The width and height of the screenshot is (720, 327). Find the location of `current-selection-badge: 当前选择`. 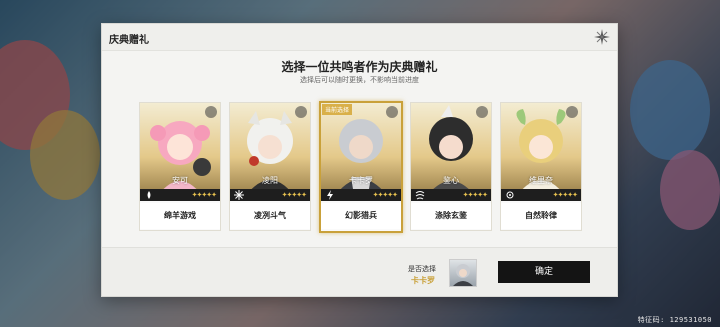

current-selection-badge: 当前选择 is located at coordinates (337, 109).